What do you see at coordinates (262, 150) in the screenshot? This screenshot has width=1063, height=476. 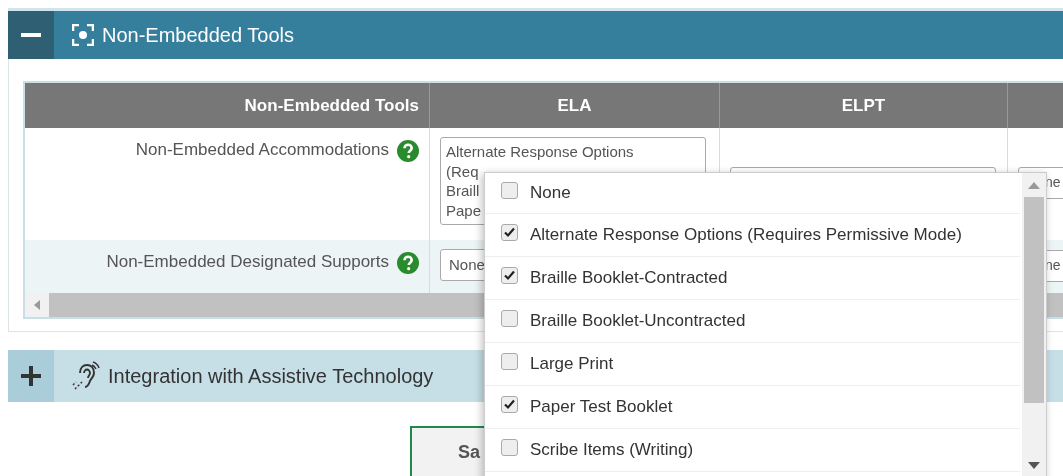 I see `row-label: Non-Embedded Accommodations` at bounding box center [262, 150].